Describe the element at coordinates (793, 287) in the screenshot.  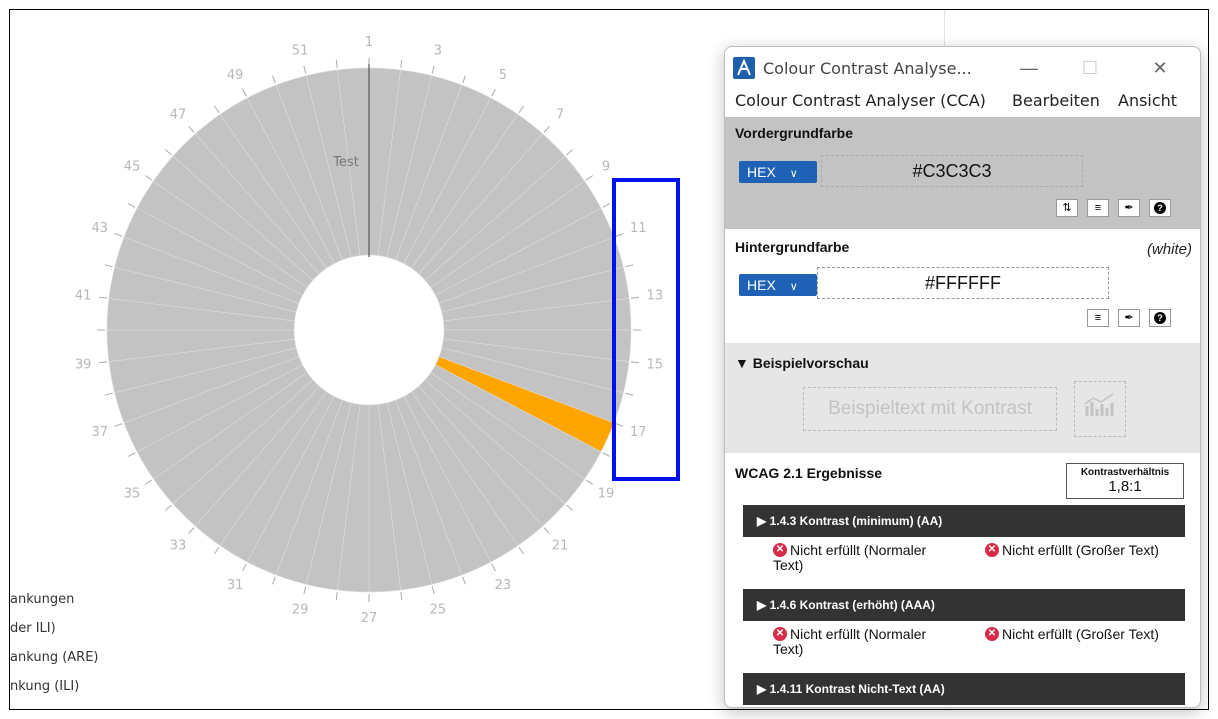
I see `chevron-down-icon: ∨` at that location.